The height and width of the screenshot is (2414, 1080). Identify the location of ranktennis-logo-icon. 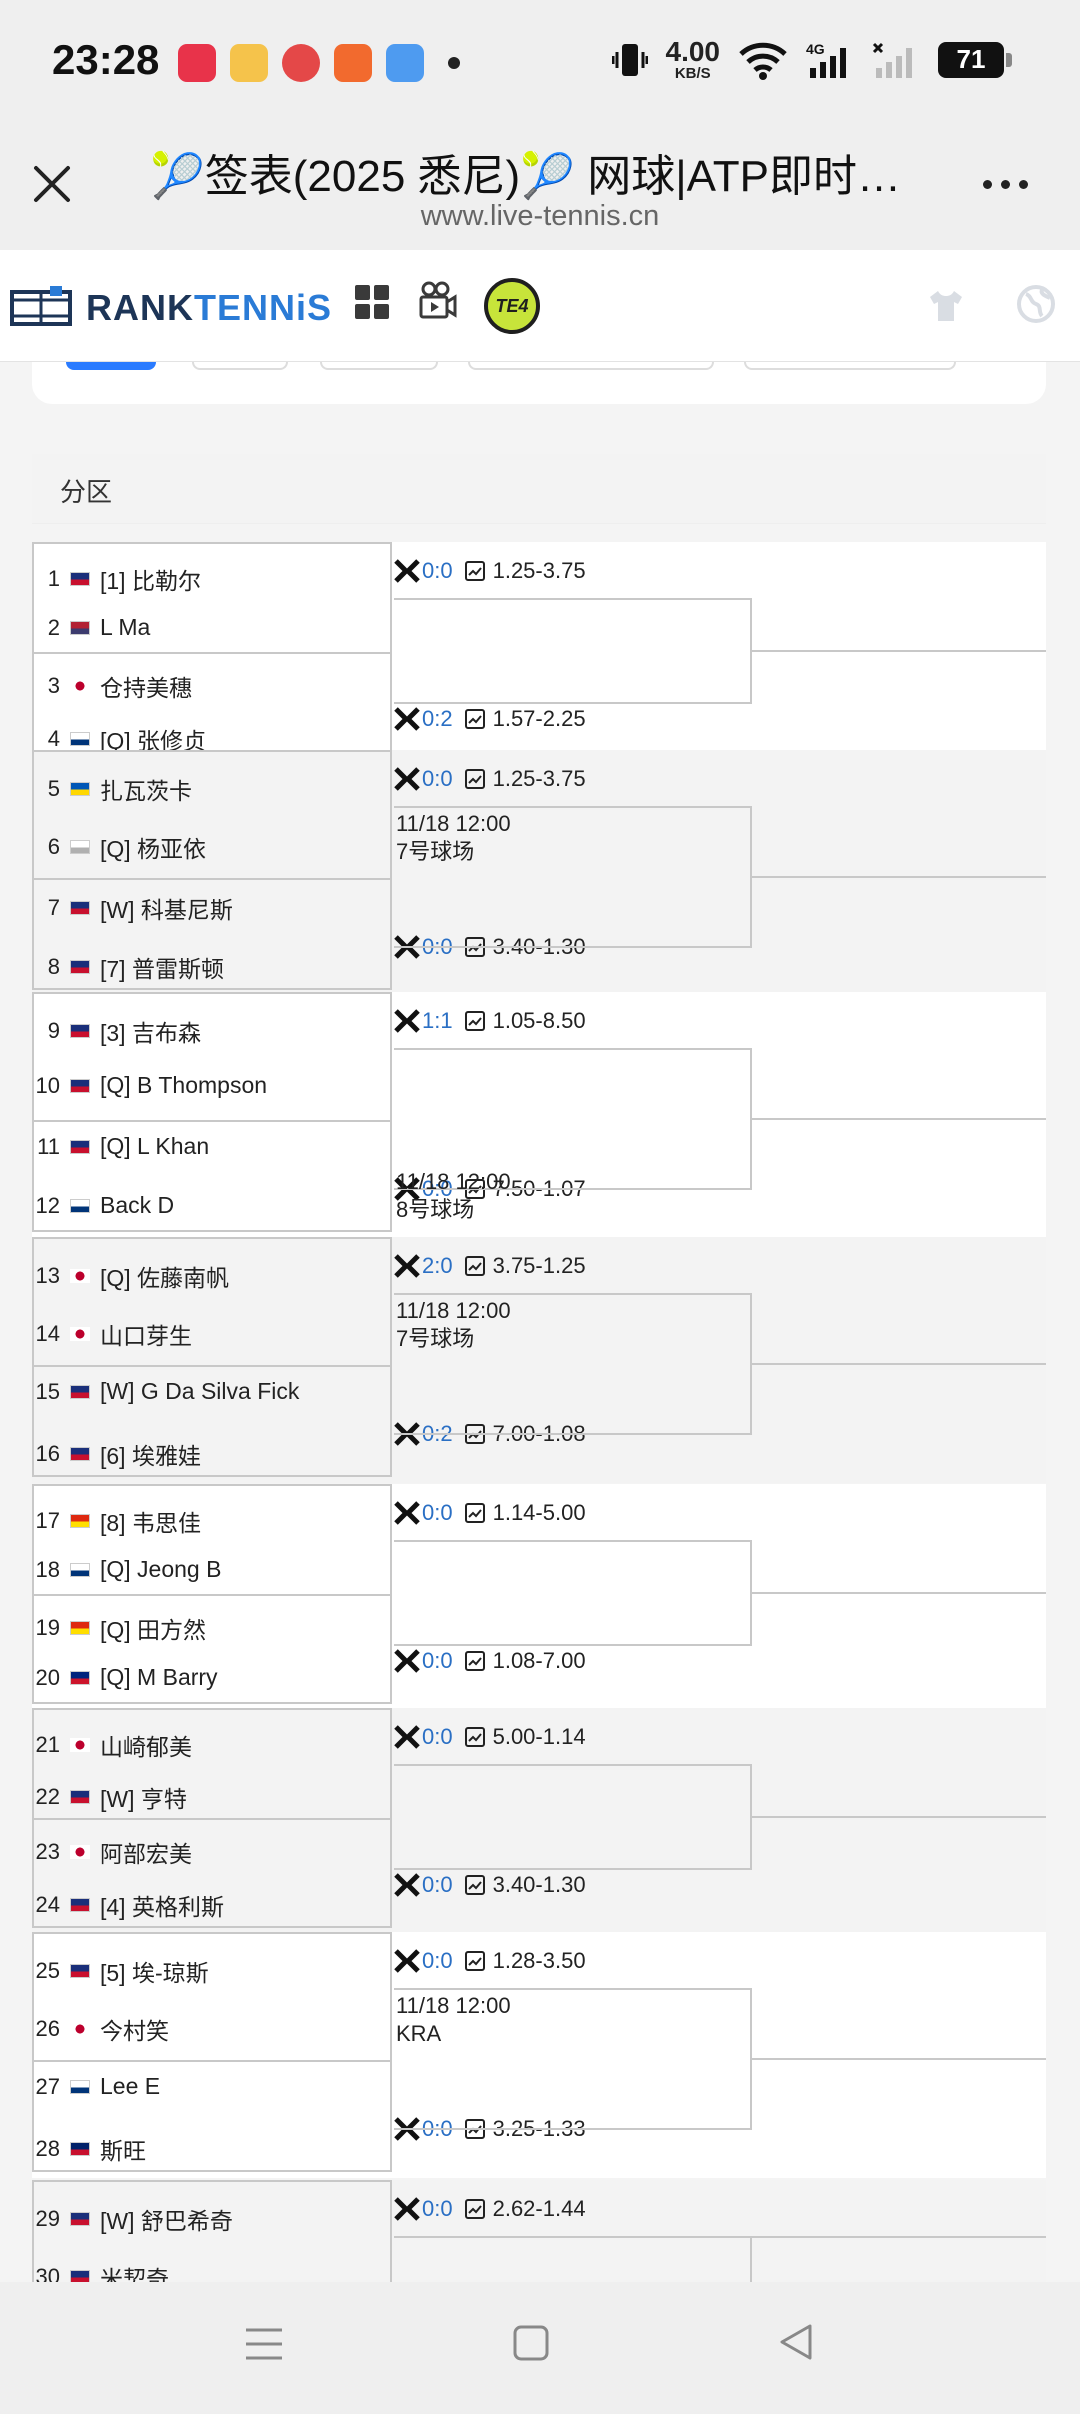
(41, 307).